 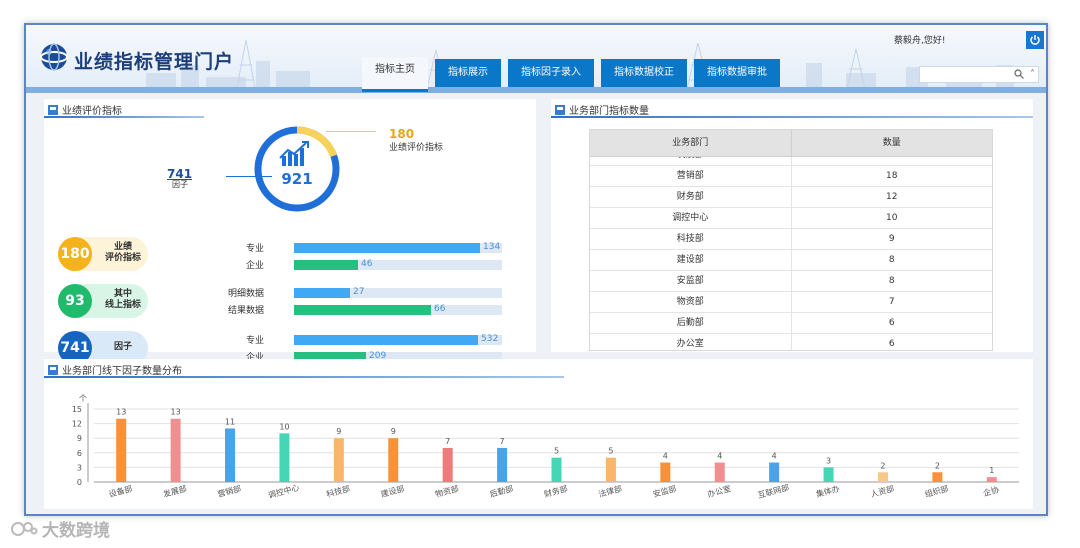 I want to click on column-header-dept: 业务部门, so click(x=691, y=143).